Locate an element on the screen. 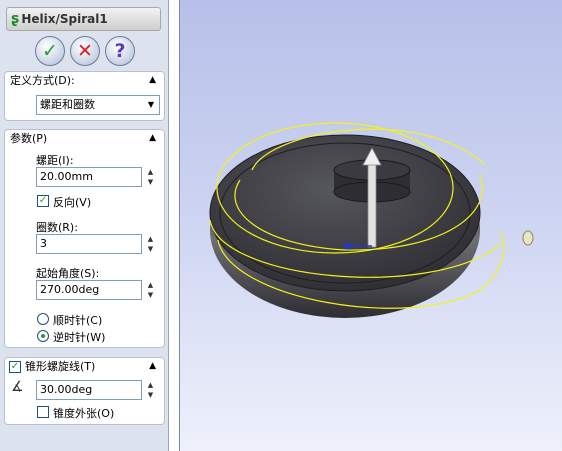 Image resolution: width=562 pixels, height=451 pixels. ok-button: ✓ is located at coordinates (50, 51).